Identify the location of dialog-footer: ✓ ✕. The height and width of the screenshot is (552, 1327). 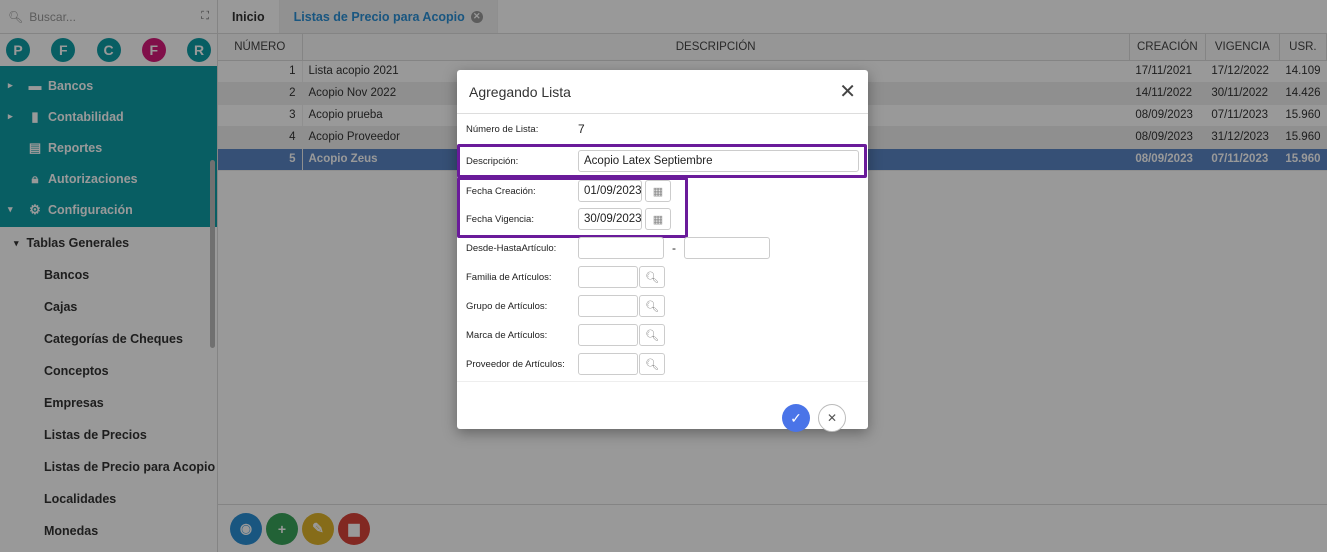
(662, 406).